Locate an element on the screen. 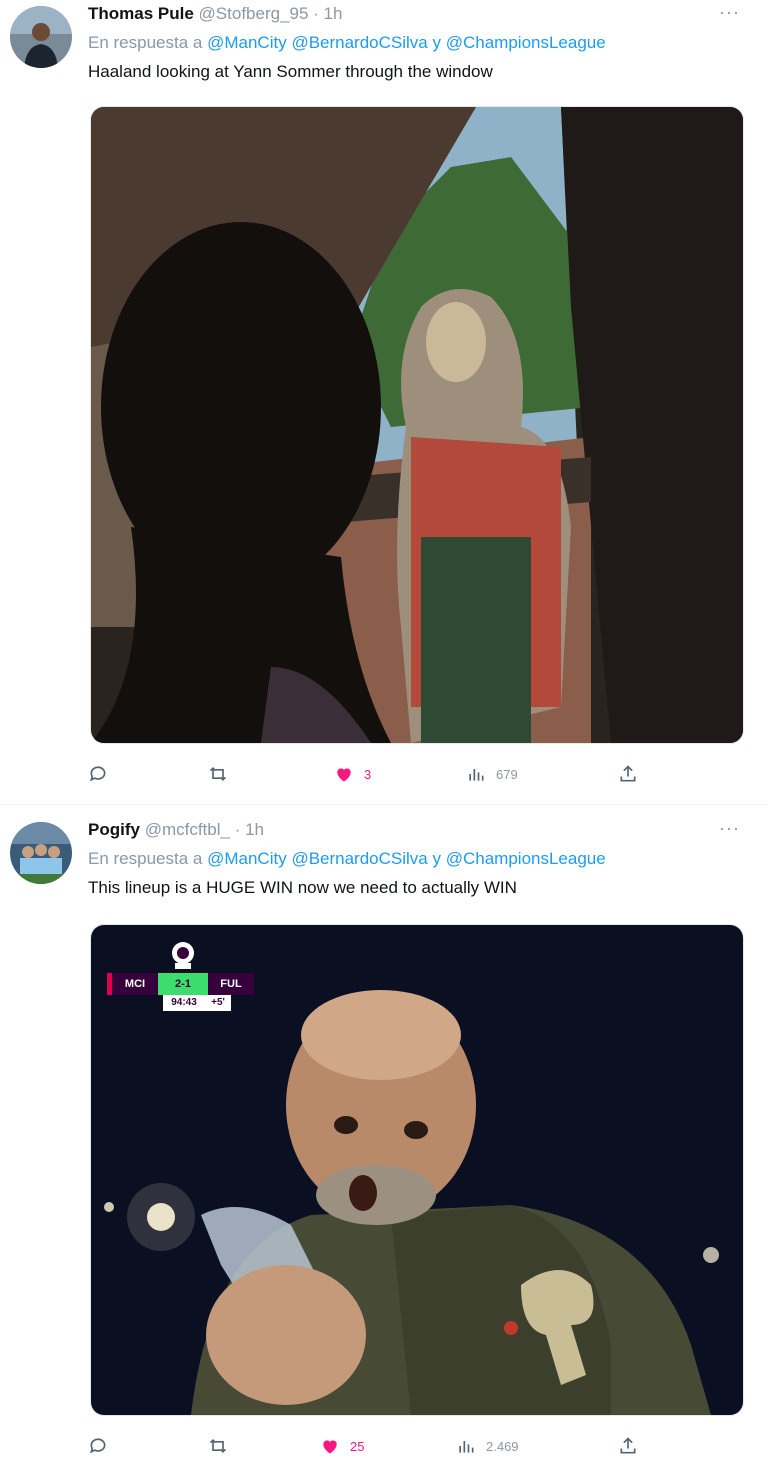  views-count: 679 is located at coordinates (507, 774).